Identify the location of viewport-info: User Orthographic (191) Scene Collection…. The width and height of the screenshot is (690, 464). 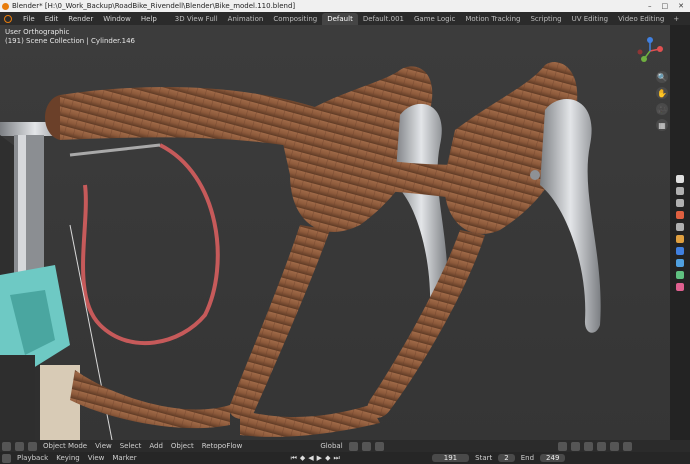
(70, 37).